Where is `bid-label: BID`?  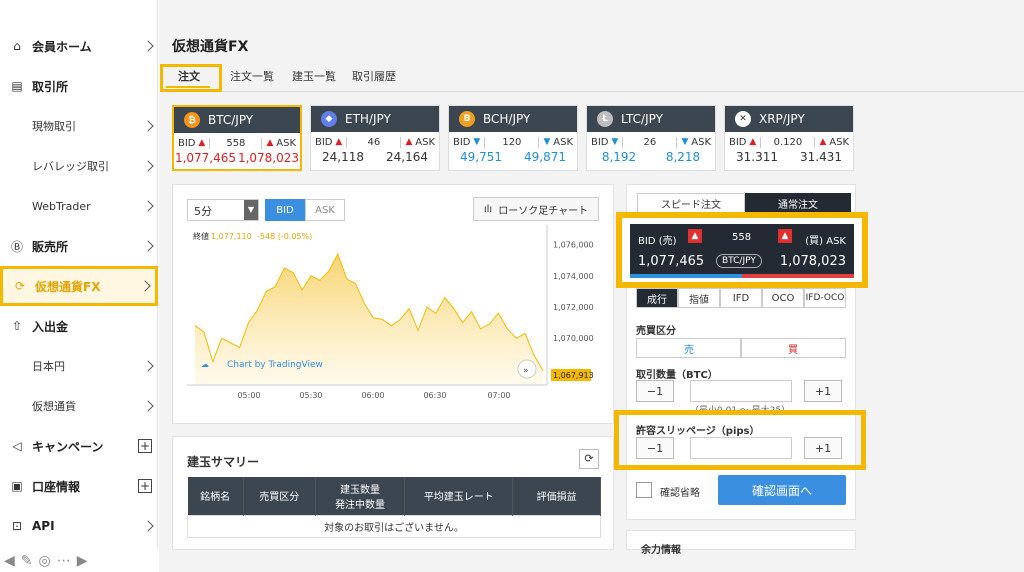 bid-label: BID is located at coordinates (600, 142).